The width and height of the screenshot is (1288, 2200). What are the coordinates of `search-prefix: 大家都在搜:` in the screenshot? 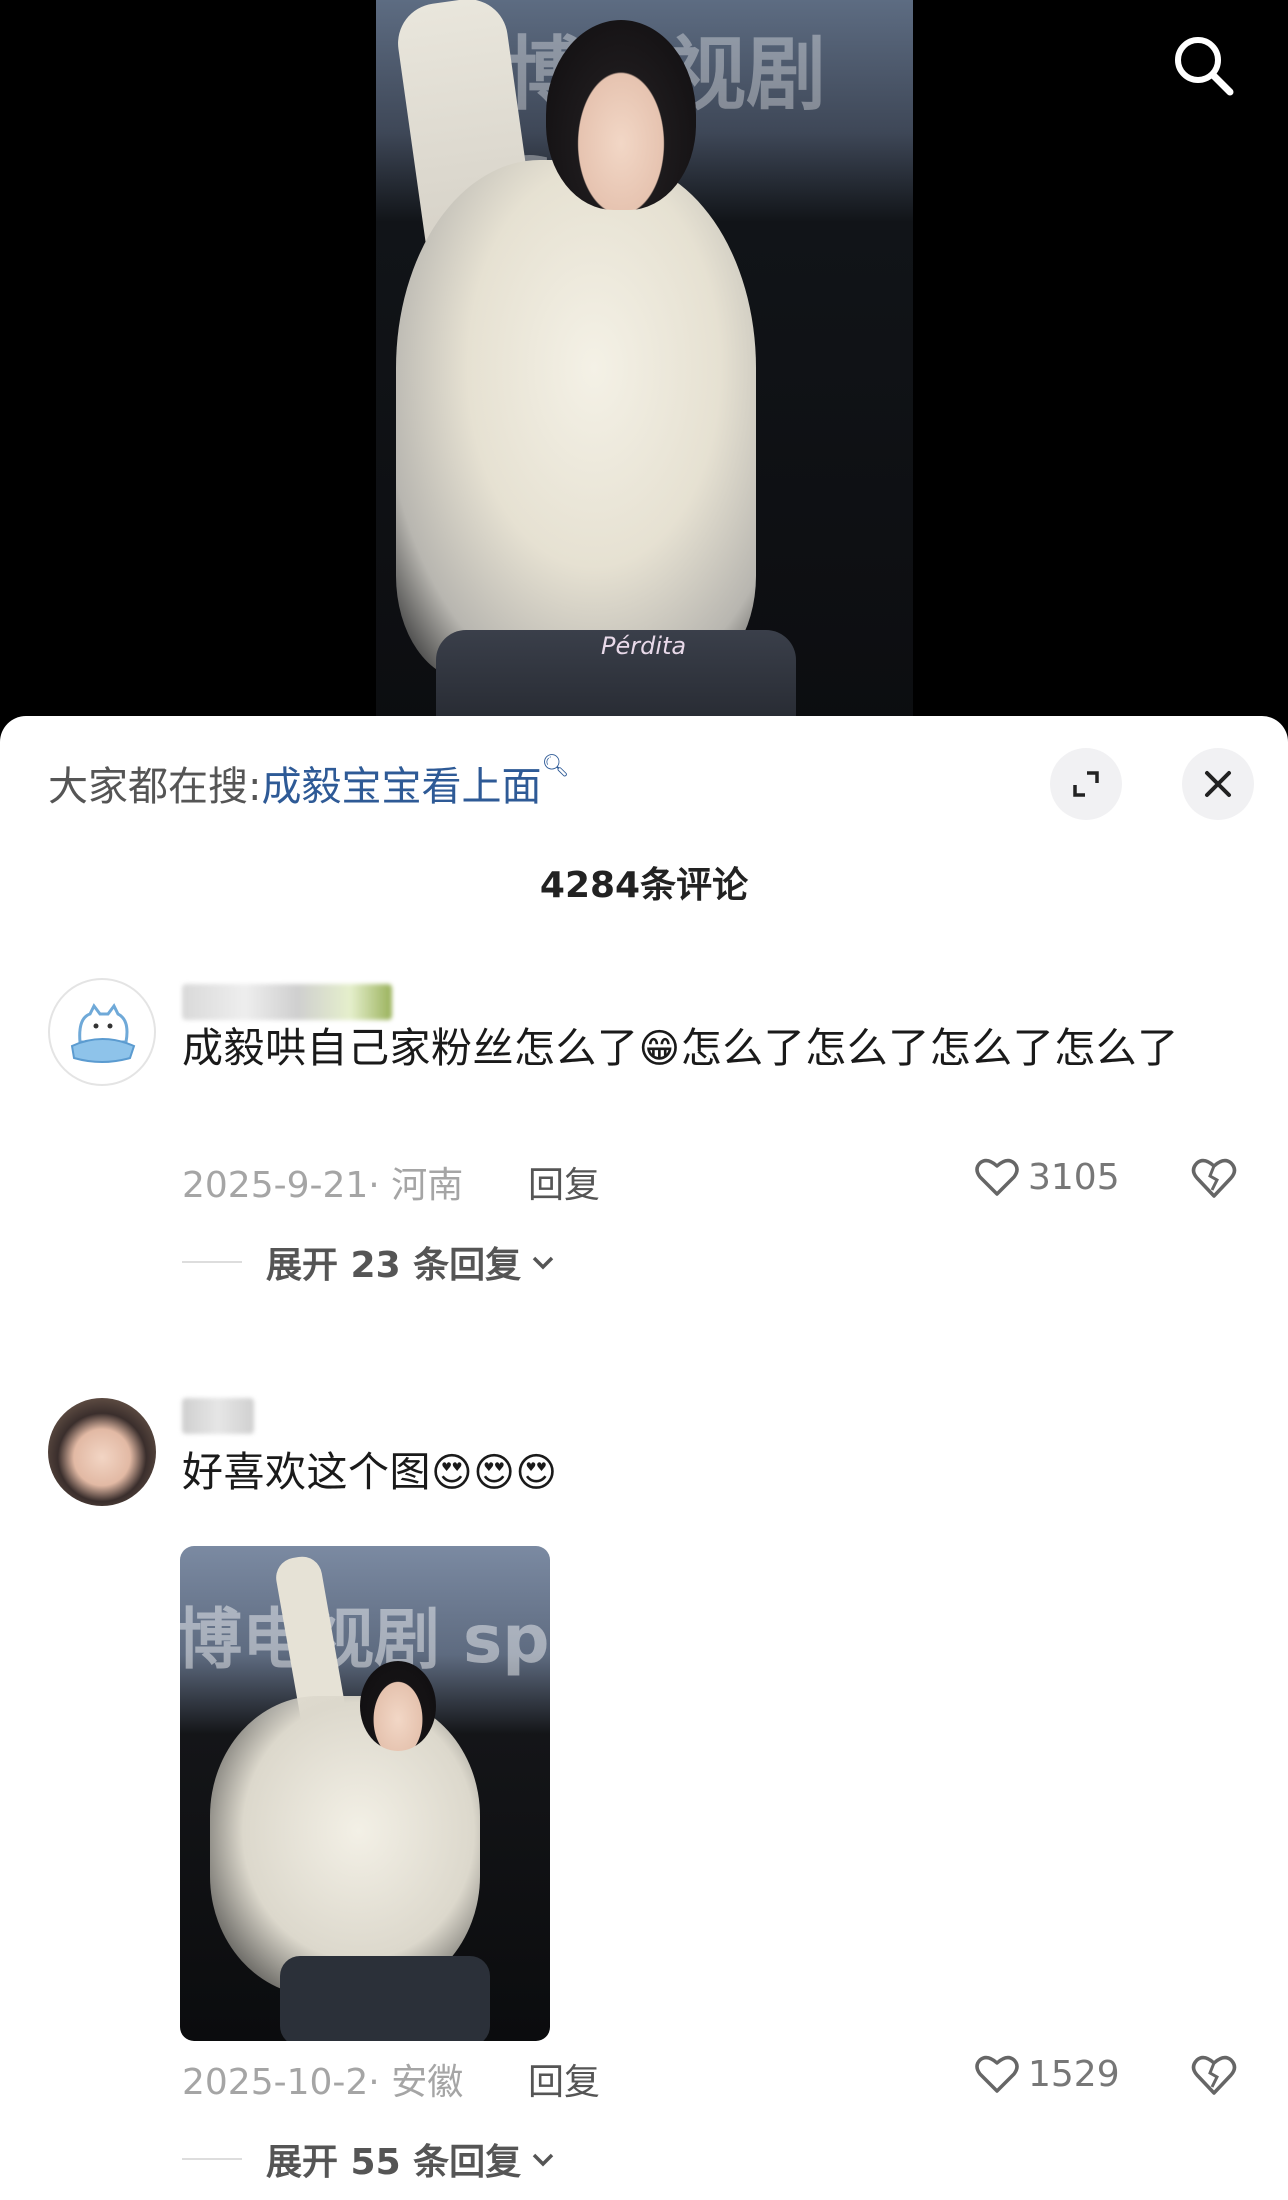 It's located at (155, 787).